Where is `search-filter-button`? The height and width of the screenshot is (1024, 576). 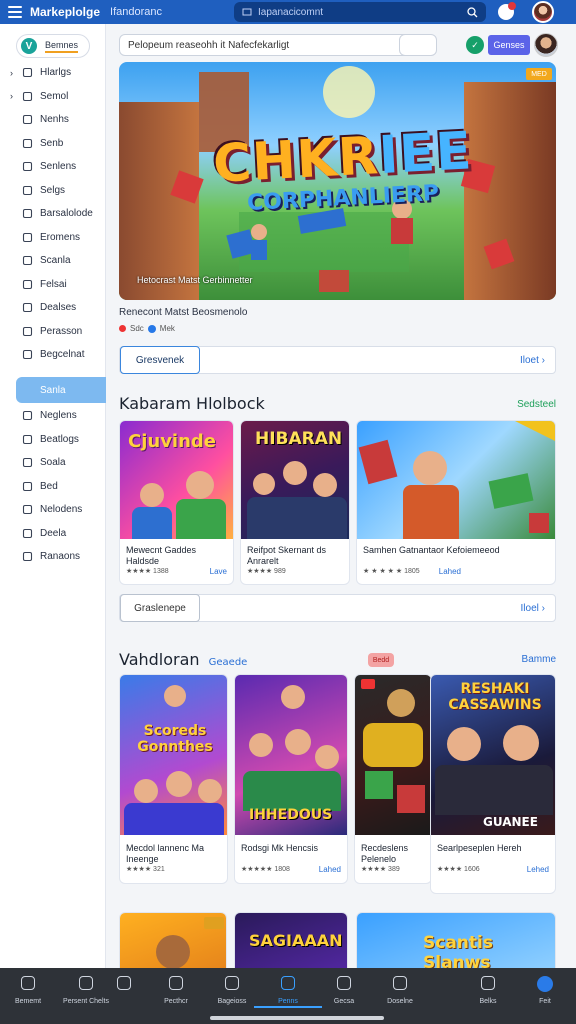
search-filter-button is located at coordinates (418, 45).